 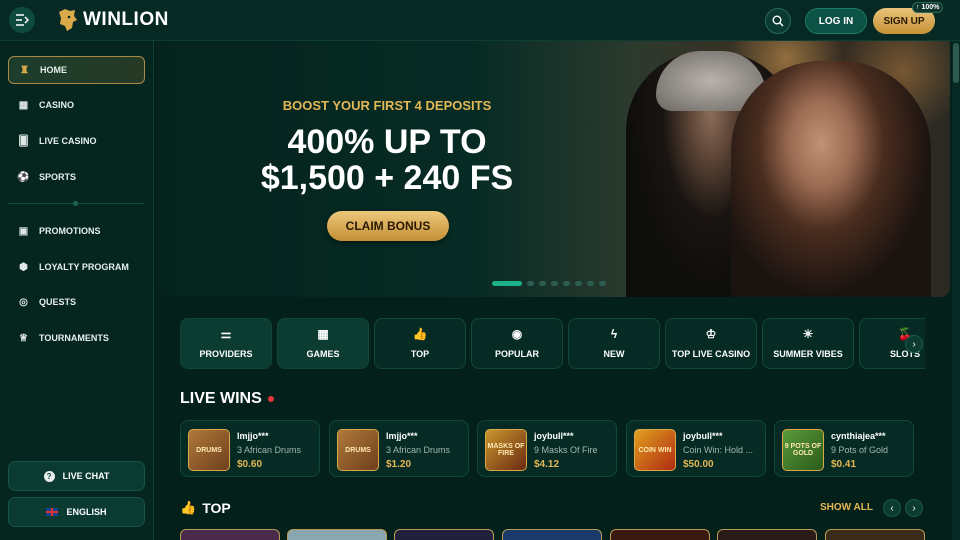 I want to click on sidebar-item-label: TOURNAMENTS, so click(x=74, y=338).